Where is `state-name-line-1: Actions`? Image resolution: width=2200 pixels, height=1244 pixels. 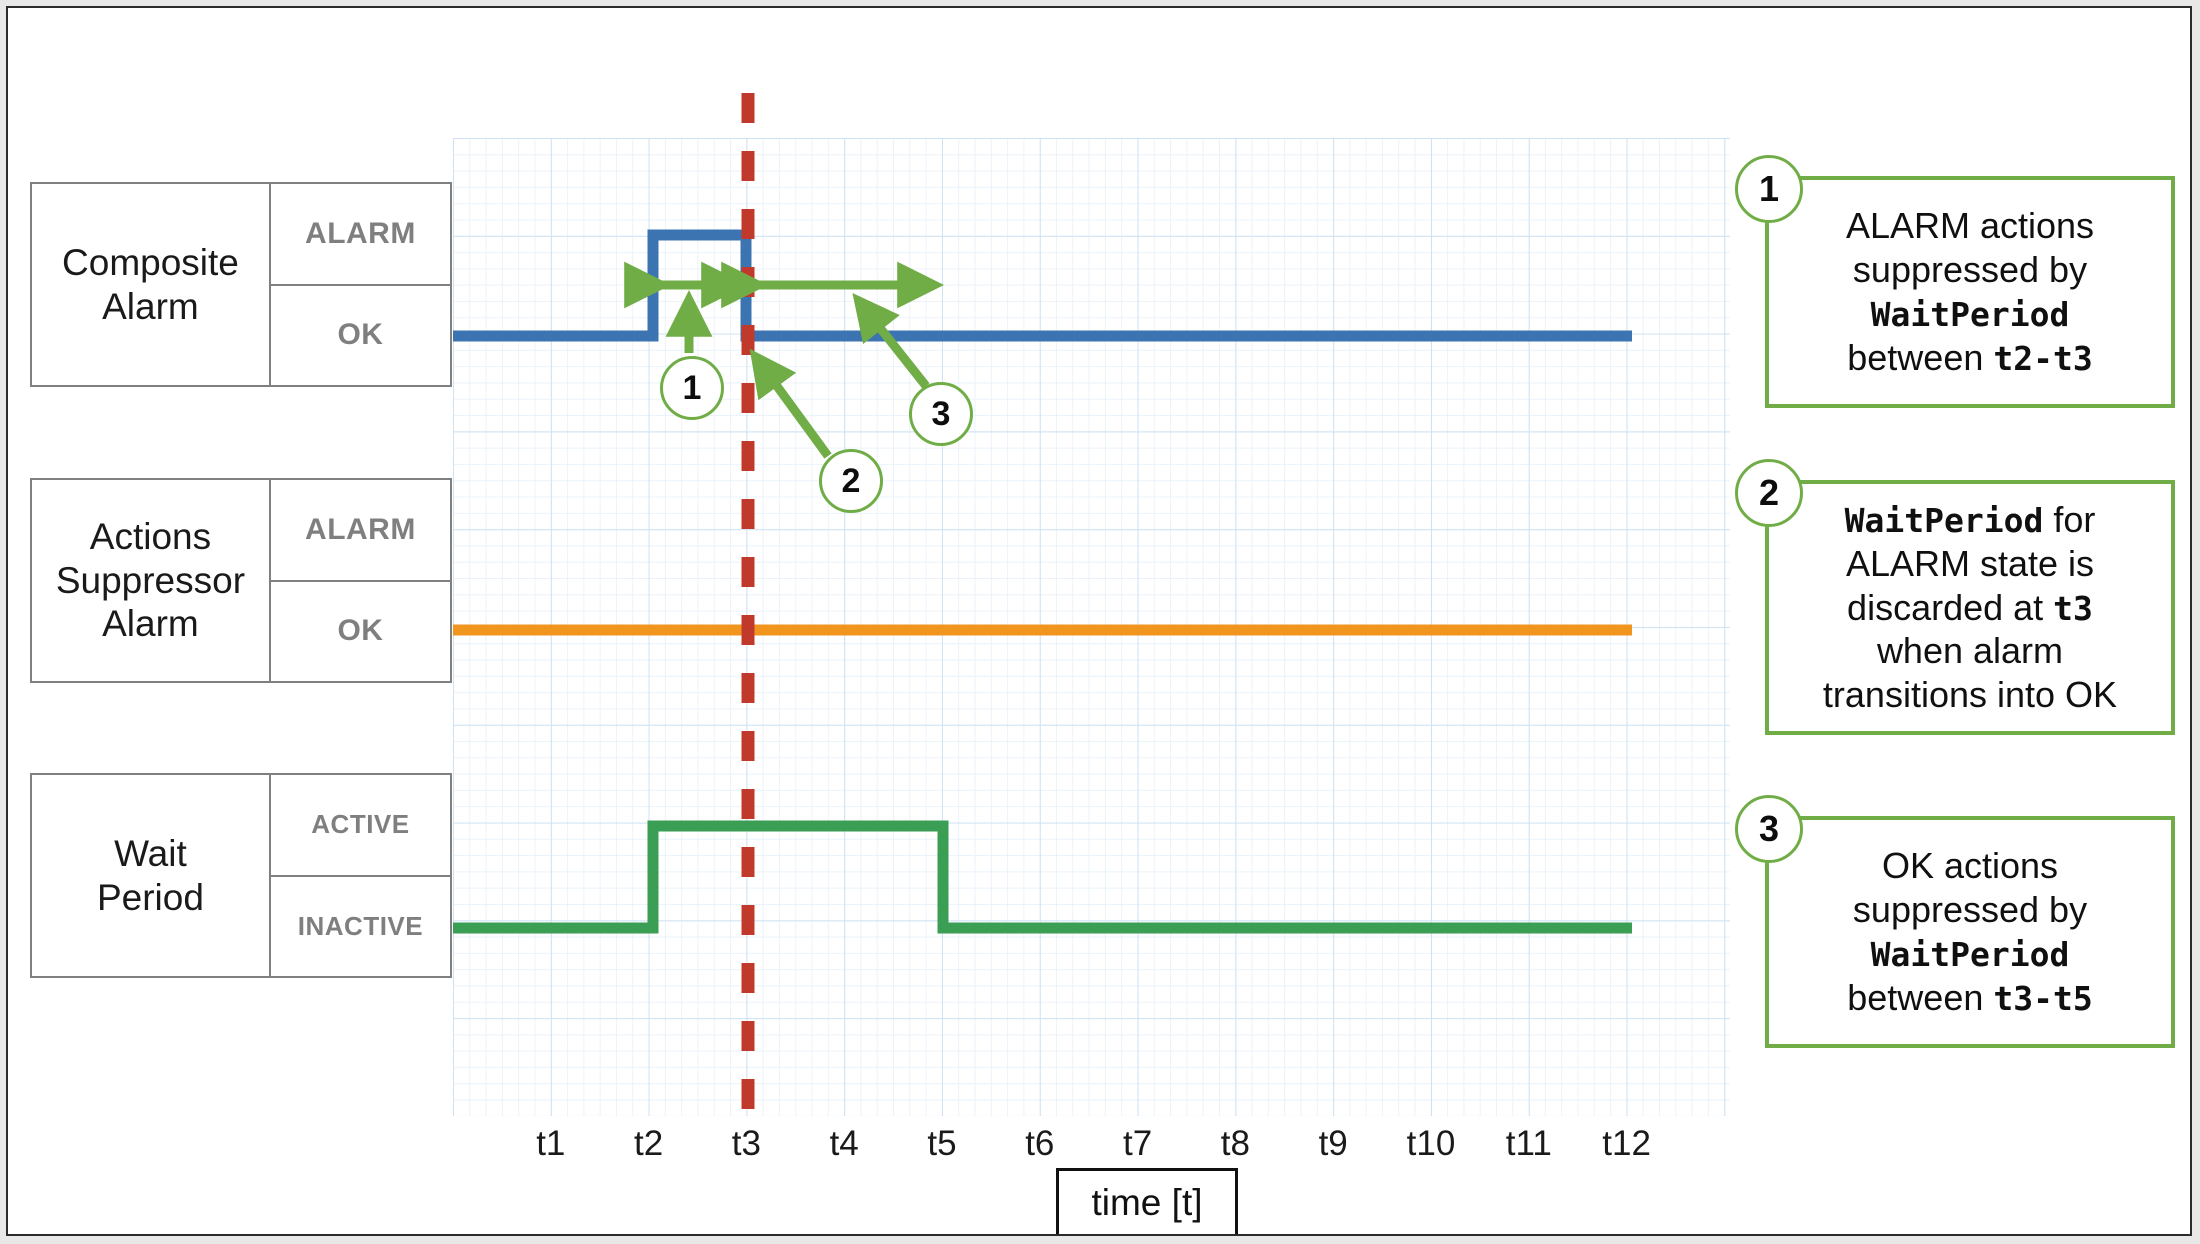
state-name-line-1: Actions is located at coordinates (150, 537).